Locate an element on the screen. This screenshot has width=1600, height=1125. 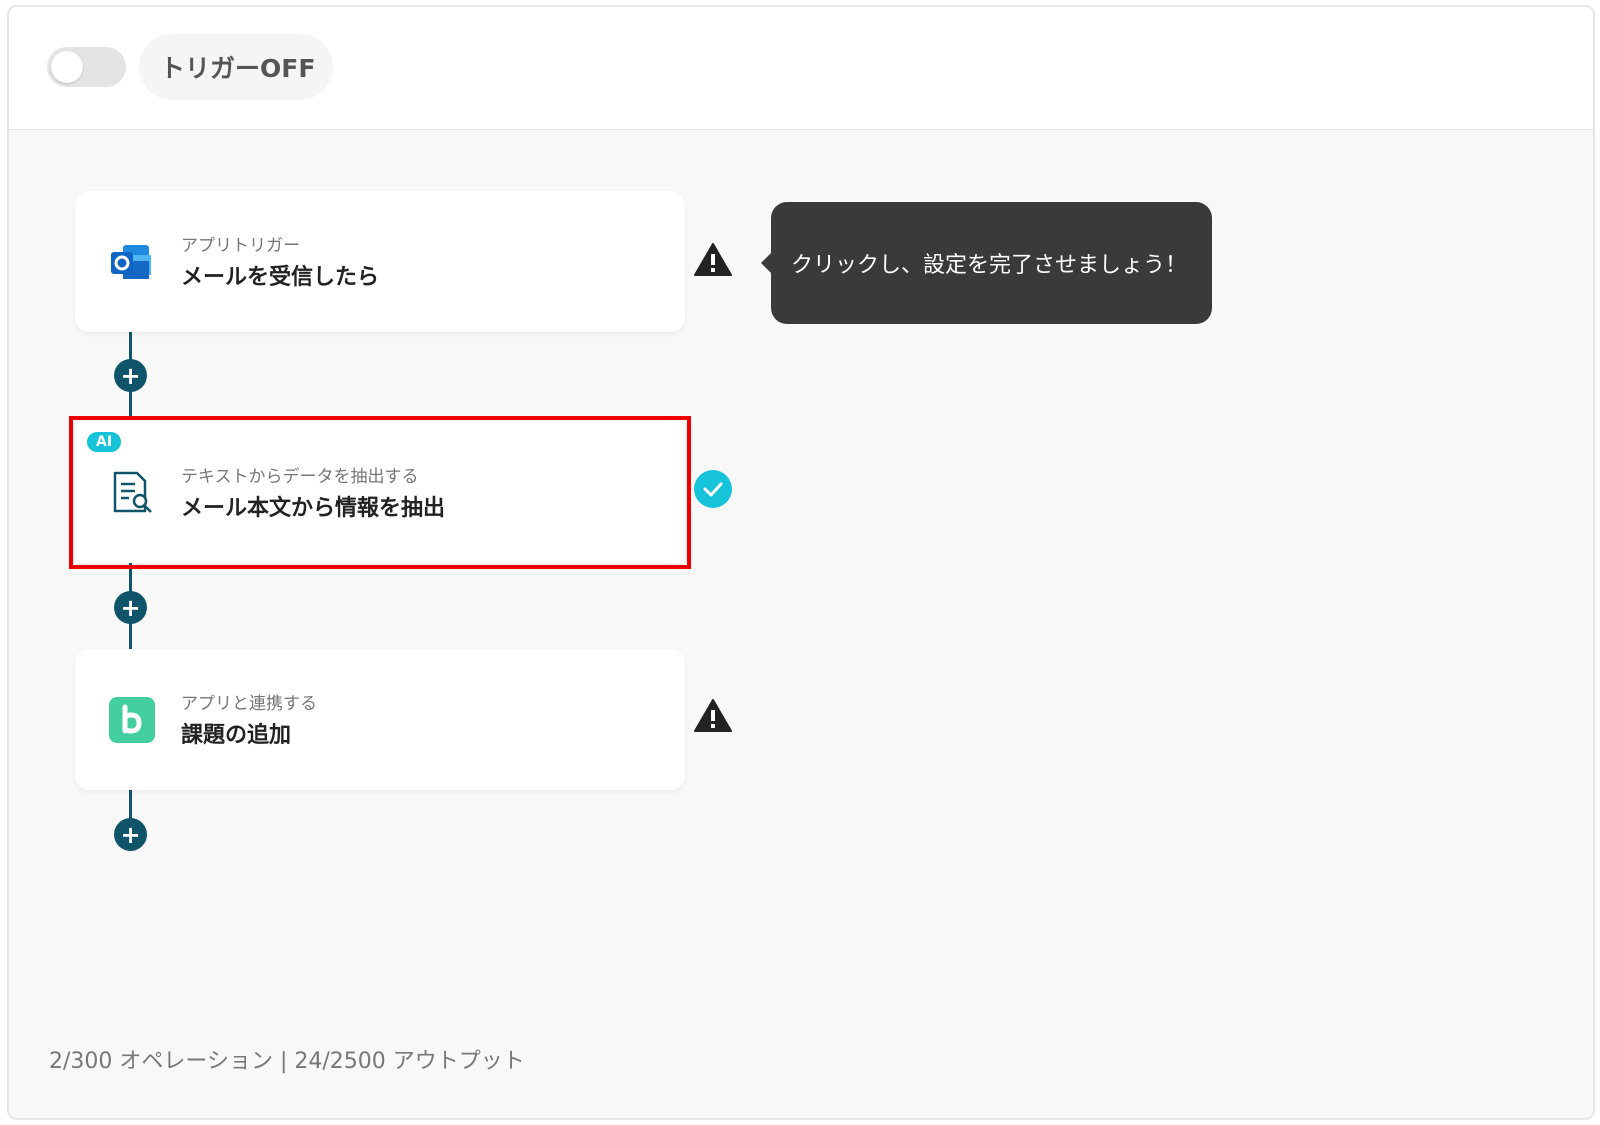
outlook-icon is located at coordinates (131, 262).